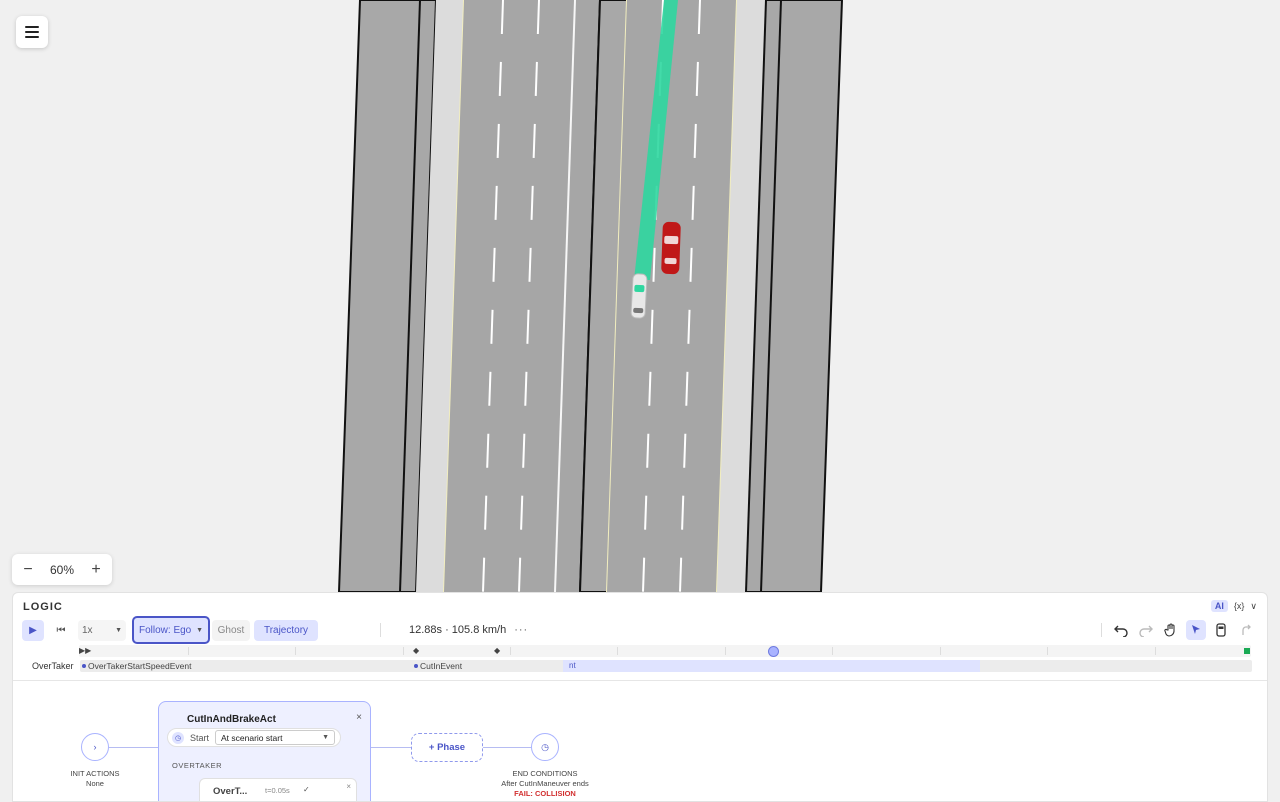 The image size is (1280, 802). What do you see at coordinates (1253, 606) in the screenshot?
I see `collapse-panel-icon: ∨` at bounding box center [1253, 606].